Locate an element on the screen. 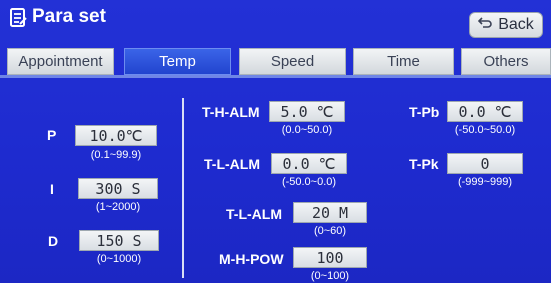  m-h-pow-range: (0~100) is located at coordinates (330, 276).